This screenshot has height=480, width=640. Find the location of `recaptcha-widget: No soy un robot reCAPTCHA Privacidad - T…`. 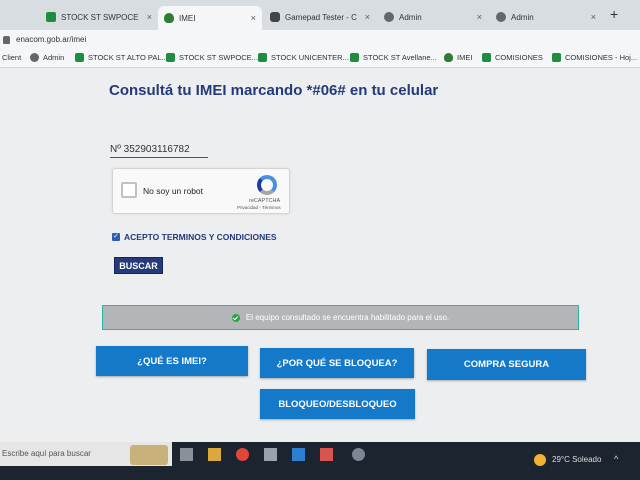

recaptcha-widget: No soy un robot reCAPTCHA Privacidad - T… is located at coordinates (201, 191).